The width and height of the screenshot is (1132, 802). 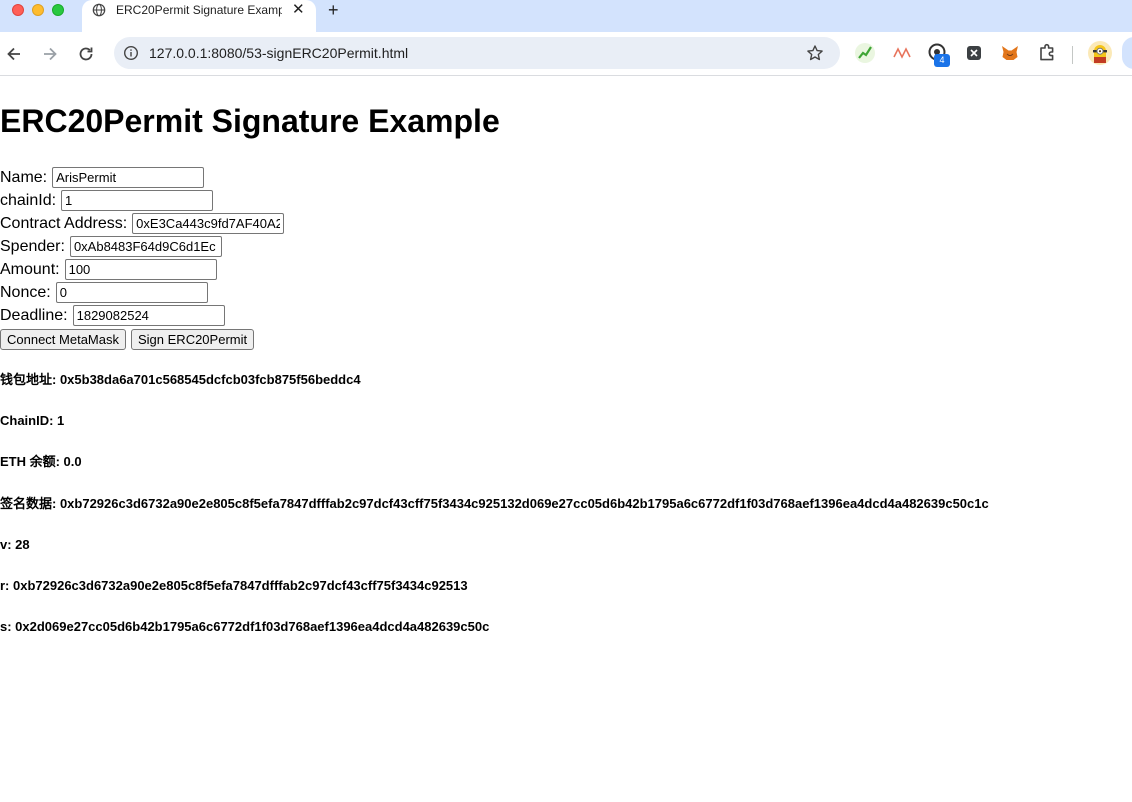 What do you see at coordinates (1127, 53) in the screenshot?
I see `profile-menu-button` at bounding box center [1127, 53].